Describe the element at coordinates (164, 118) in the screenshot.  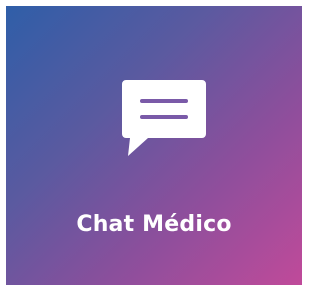
I see `chat-bubble-icon` at that location.